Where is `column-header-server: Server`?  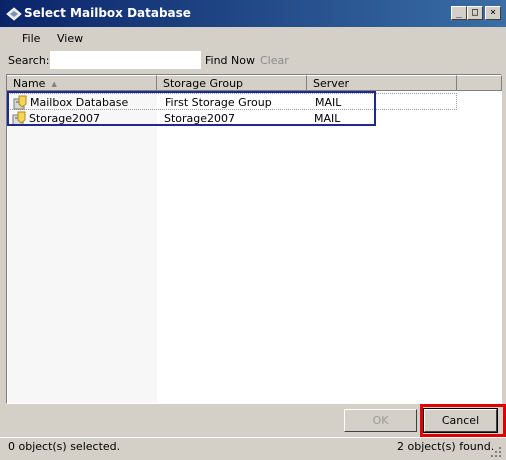
column-header-server: Server is located at coordinates (382, 83).